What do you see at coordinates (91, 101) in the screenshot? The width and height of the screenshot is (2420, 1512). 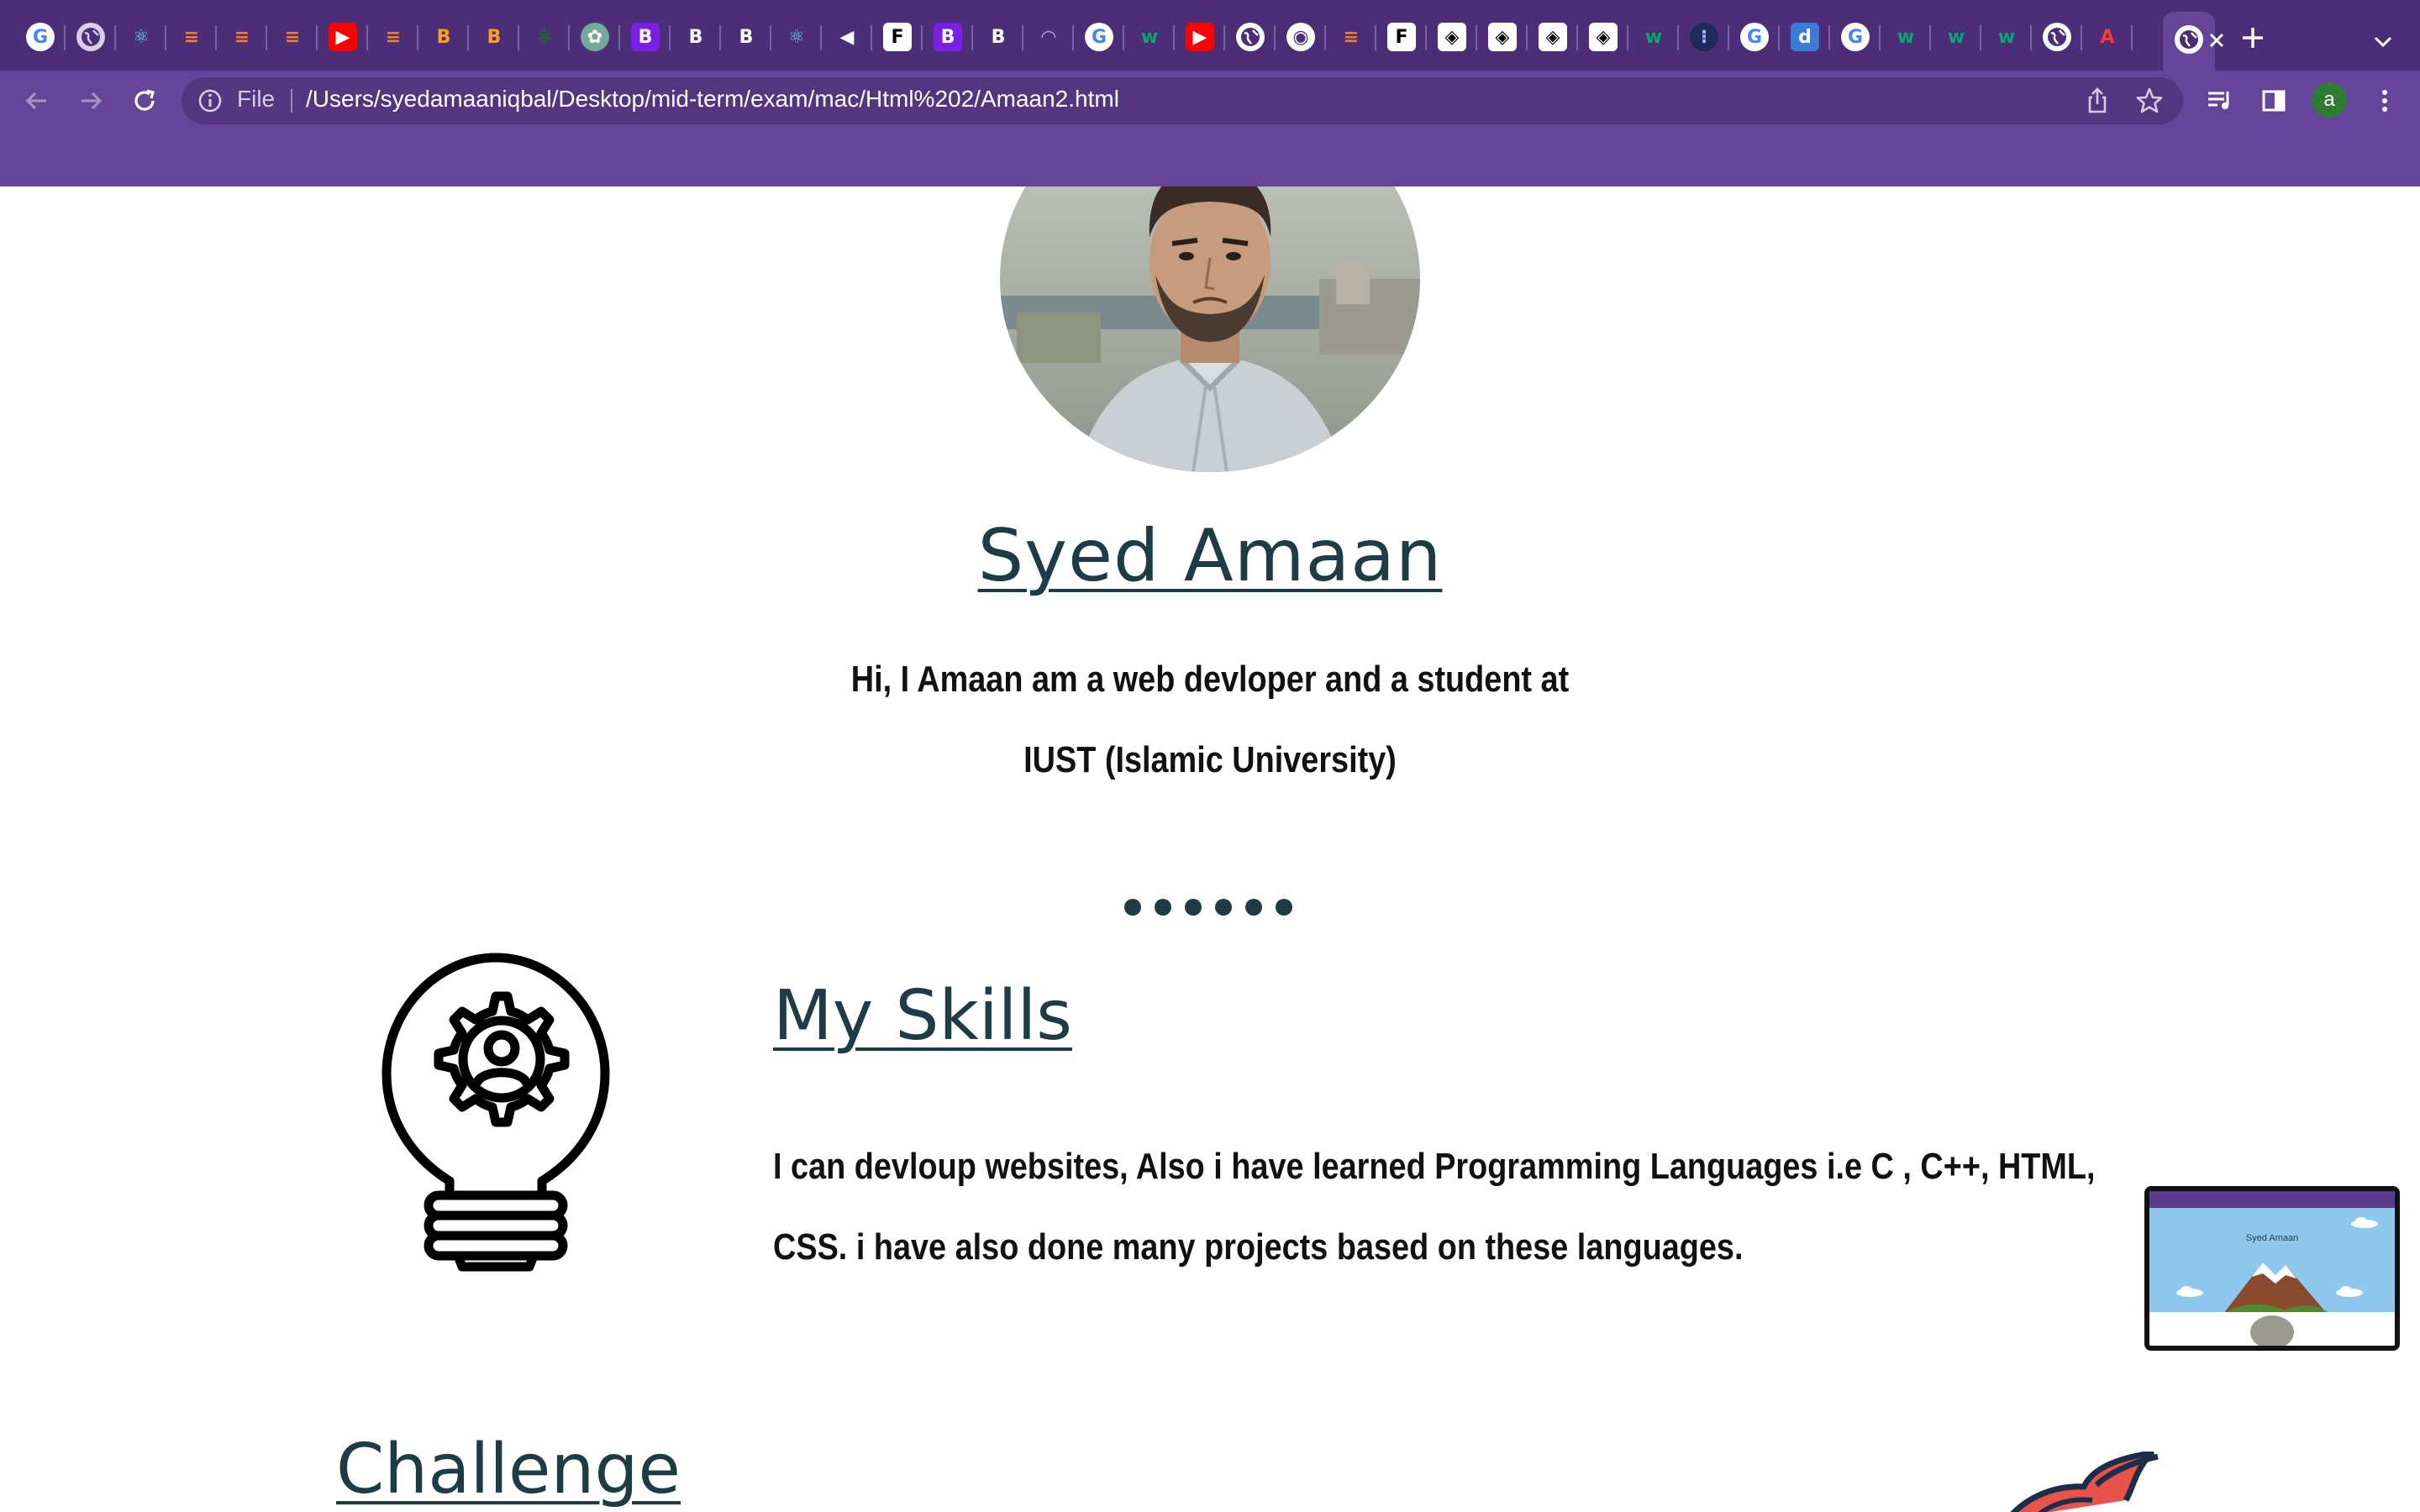 I see `forward-button` at bounding box center [91, 101].